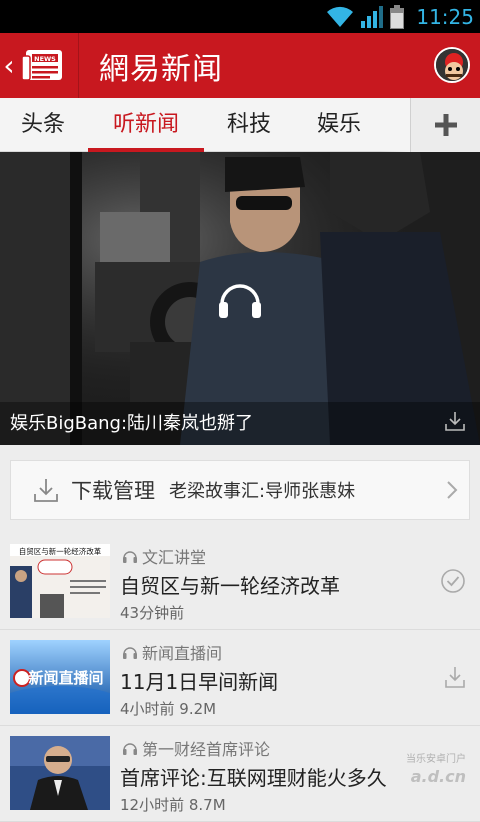 This screenshot has height=822, width=480. I want to click on plus-icon, so click(445, 125).